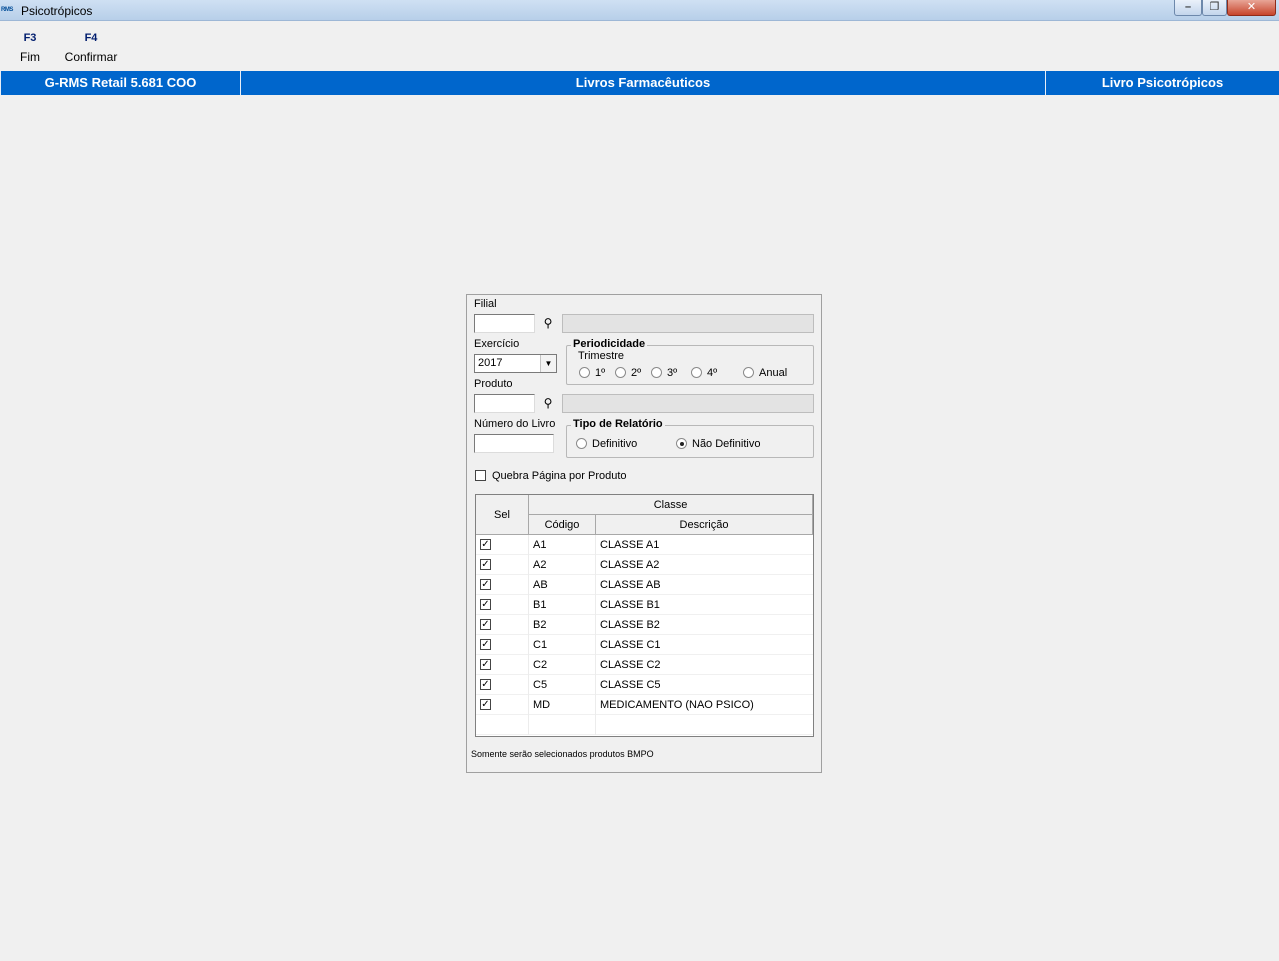  I want to click on codigo-cell: C1, so click(562, 645).